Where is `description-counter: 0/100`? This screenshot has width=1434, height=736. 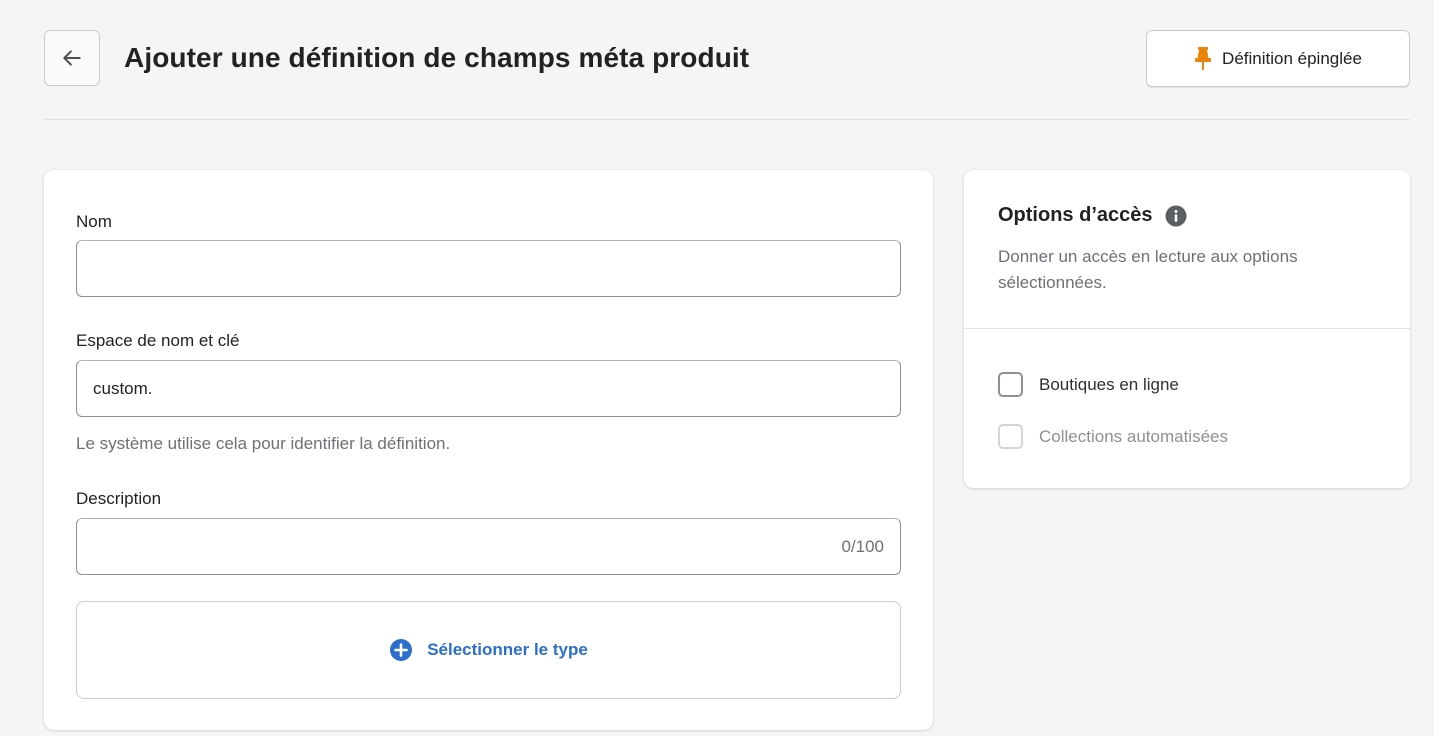
description-counter: 0/100 is located at coordinates (862, 546).